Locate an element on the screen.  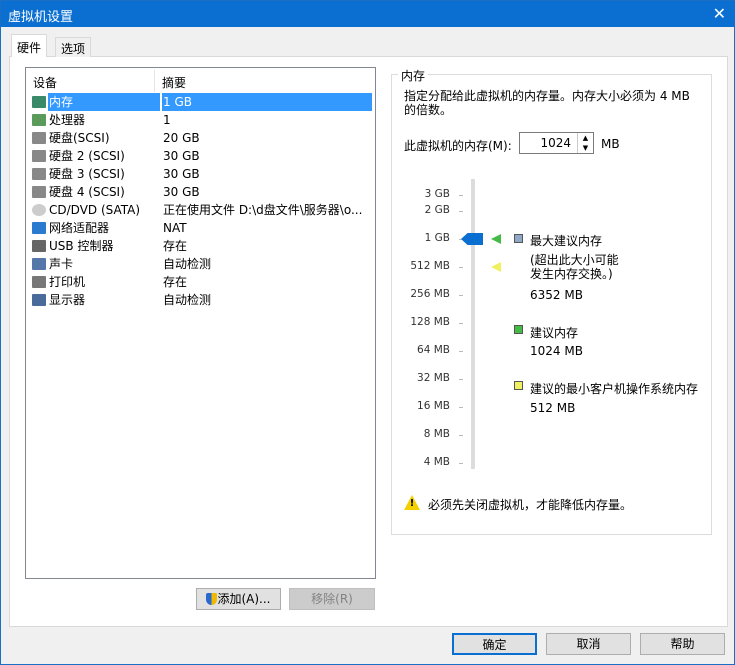
scale-label: 4 MB is located at coordinates (436, 462).